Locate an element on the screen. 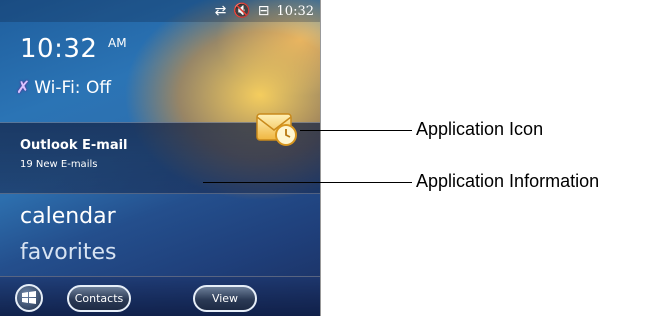 Image resolution: width=661 pixels, height=316 pixels. windows-flag-icon is located at coordinates (29, 297).